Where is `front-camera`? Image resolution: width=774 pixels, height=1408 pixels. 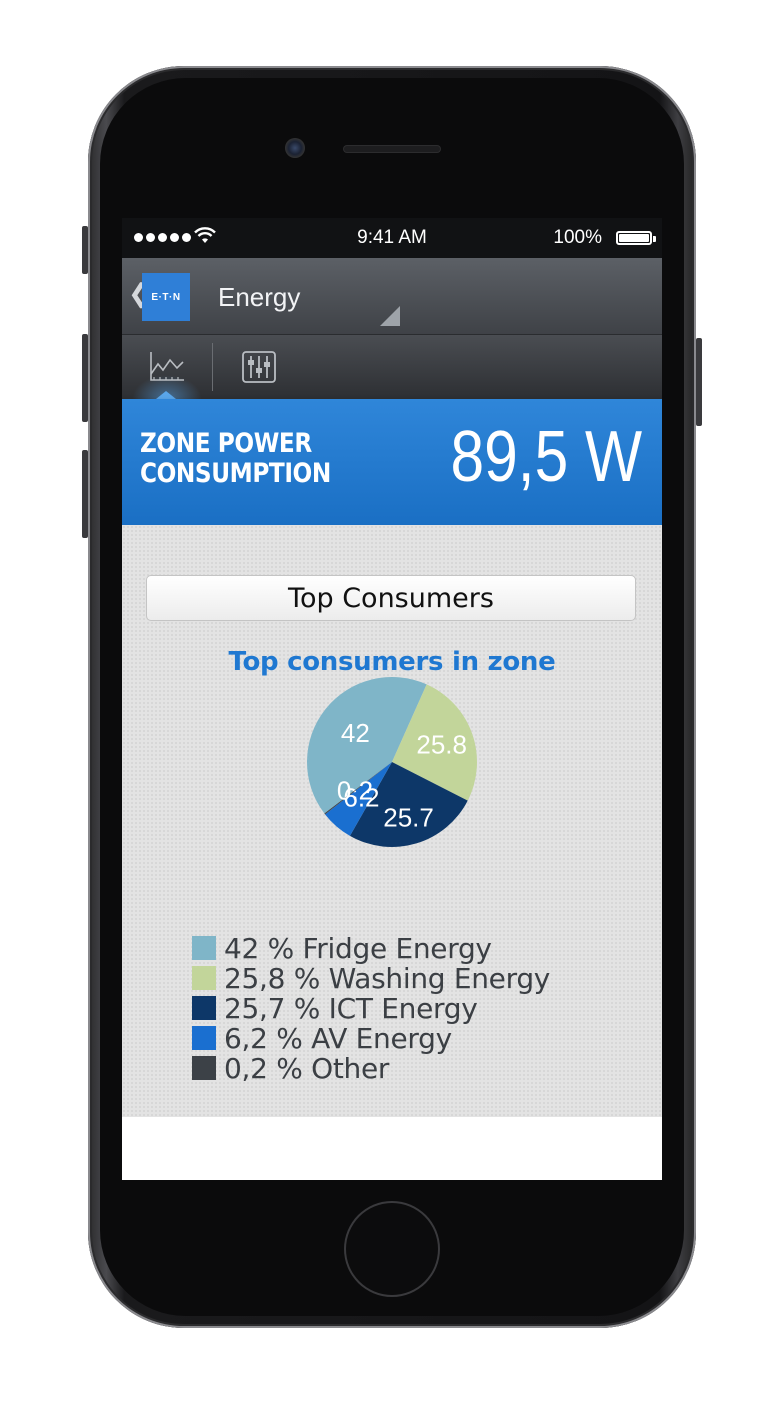
front-camera is located at coordinates (295, 148).